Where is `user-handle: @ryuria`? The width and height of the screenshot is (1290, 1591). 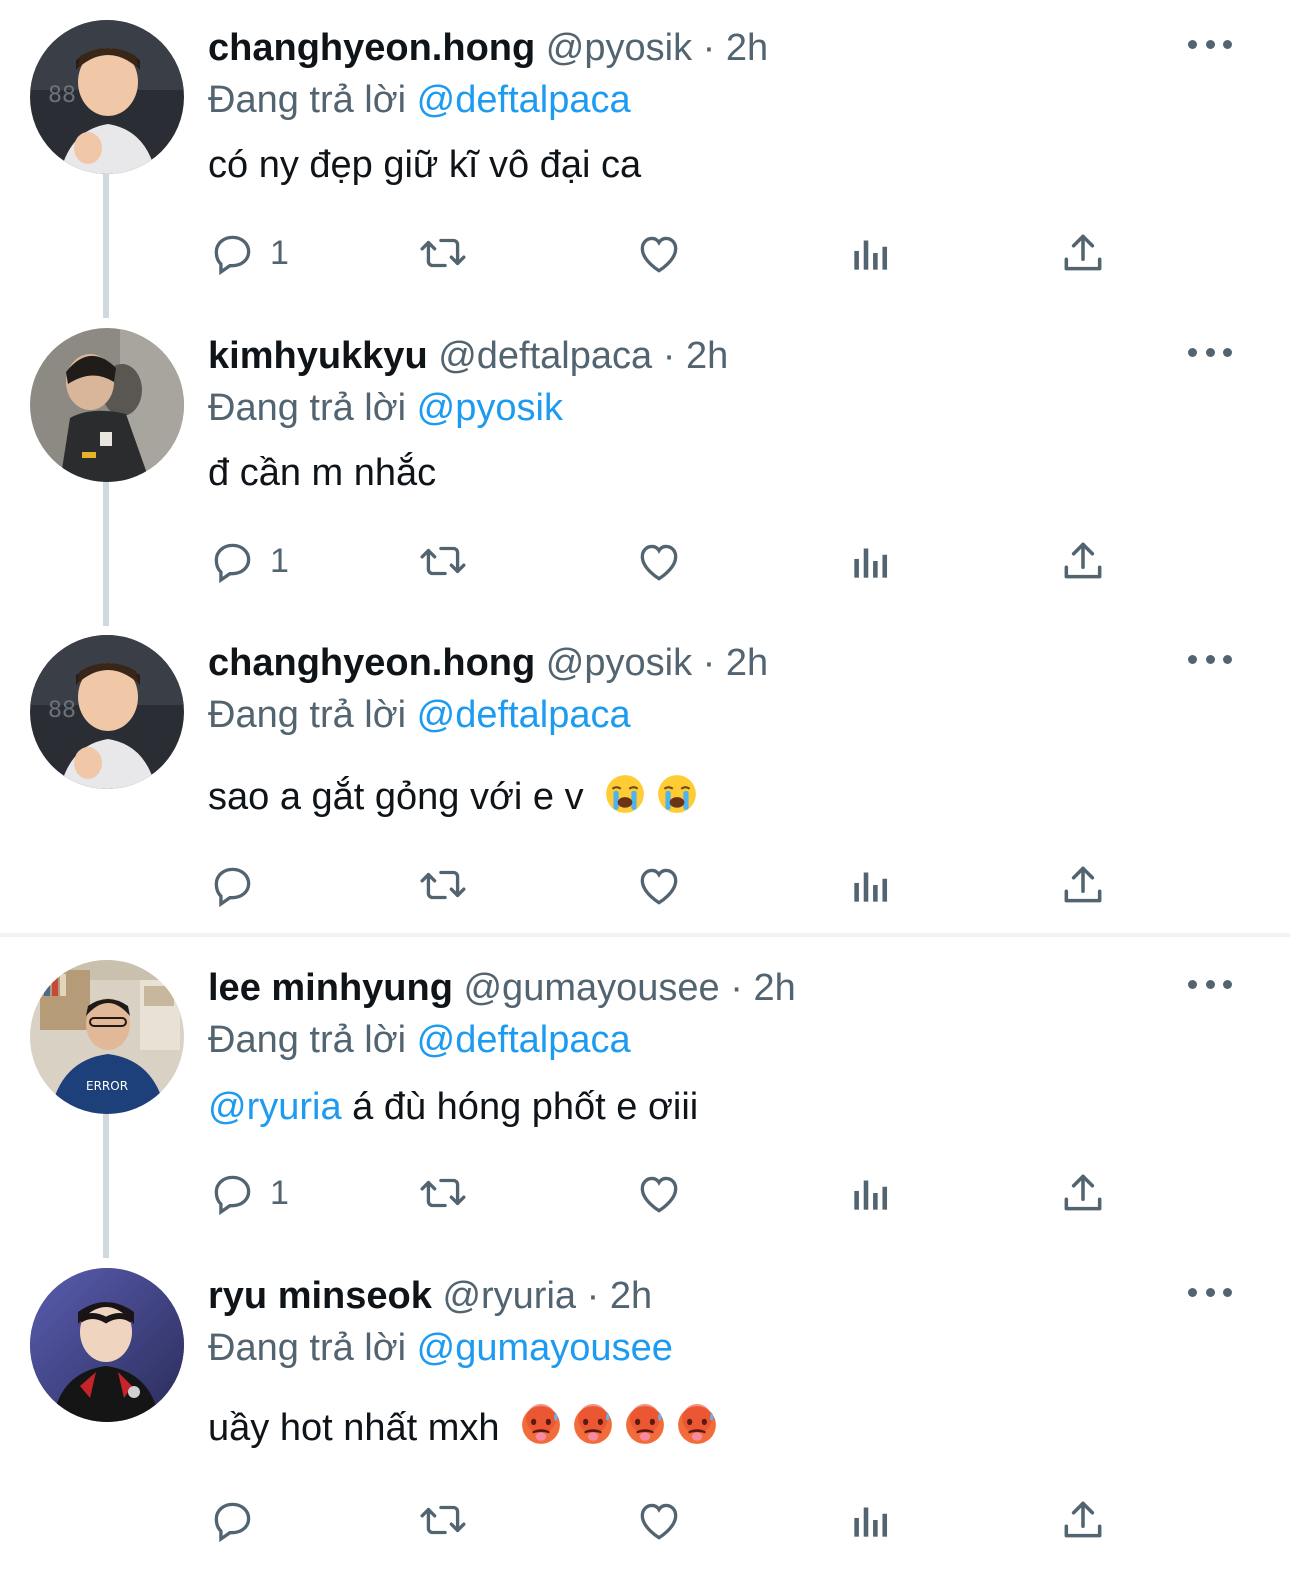
user-handle: @ryuria is located at coordinates (509, 1296).